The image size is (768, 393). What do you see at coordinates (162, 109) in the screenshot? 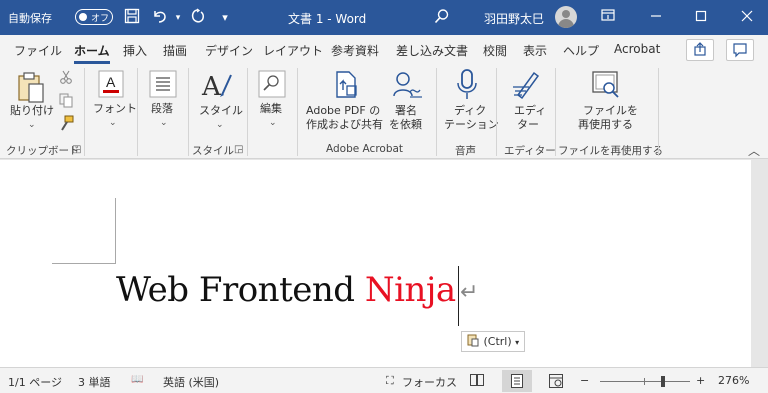
I see `paragraph-label: 段落` at bounding box center [162, 109].